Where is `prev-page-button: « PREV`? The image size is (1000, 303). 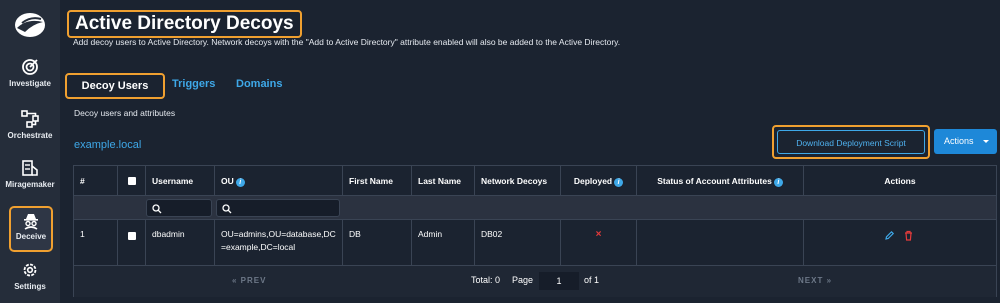
prev-page-button: « PREV is located at coordinates (249, 280).